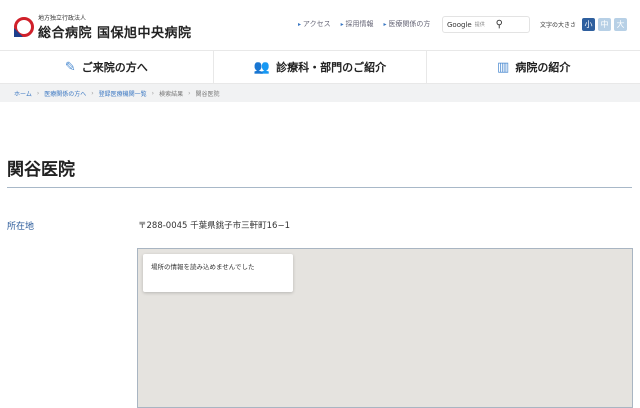 This screenshot has height=408, width=640. Describe the element at coordinates (262, 67) in the screenshot. I see `people-icon: 👥` at that location.